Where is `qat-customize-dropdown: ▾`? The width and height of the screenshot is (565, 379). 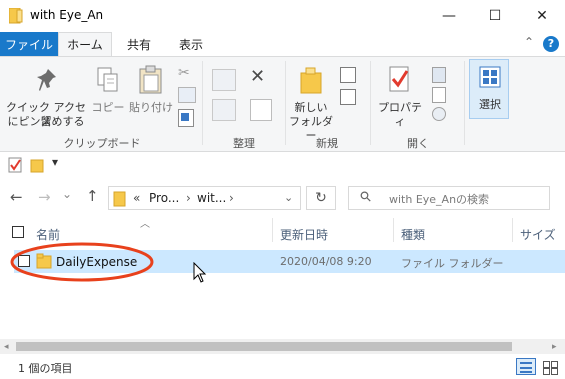 qat-customize-dropdown: ▾ is located at coordinates (55, 162).